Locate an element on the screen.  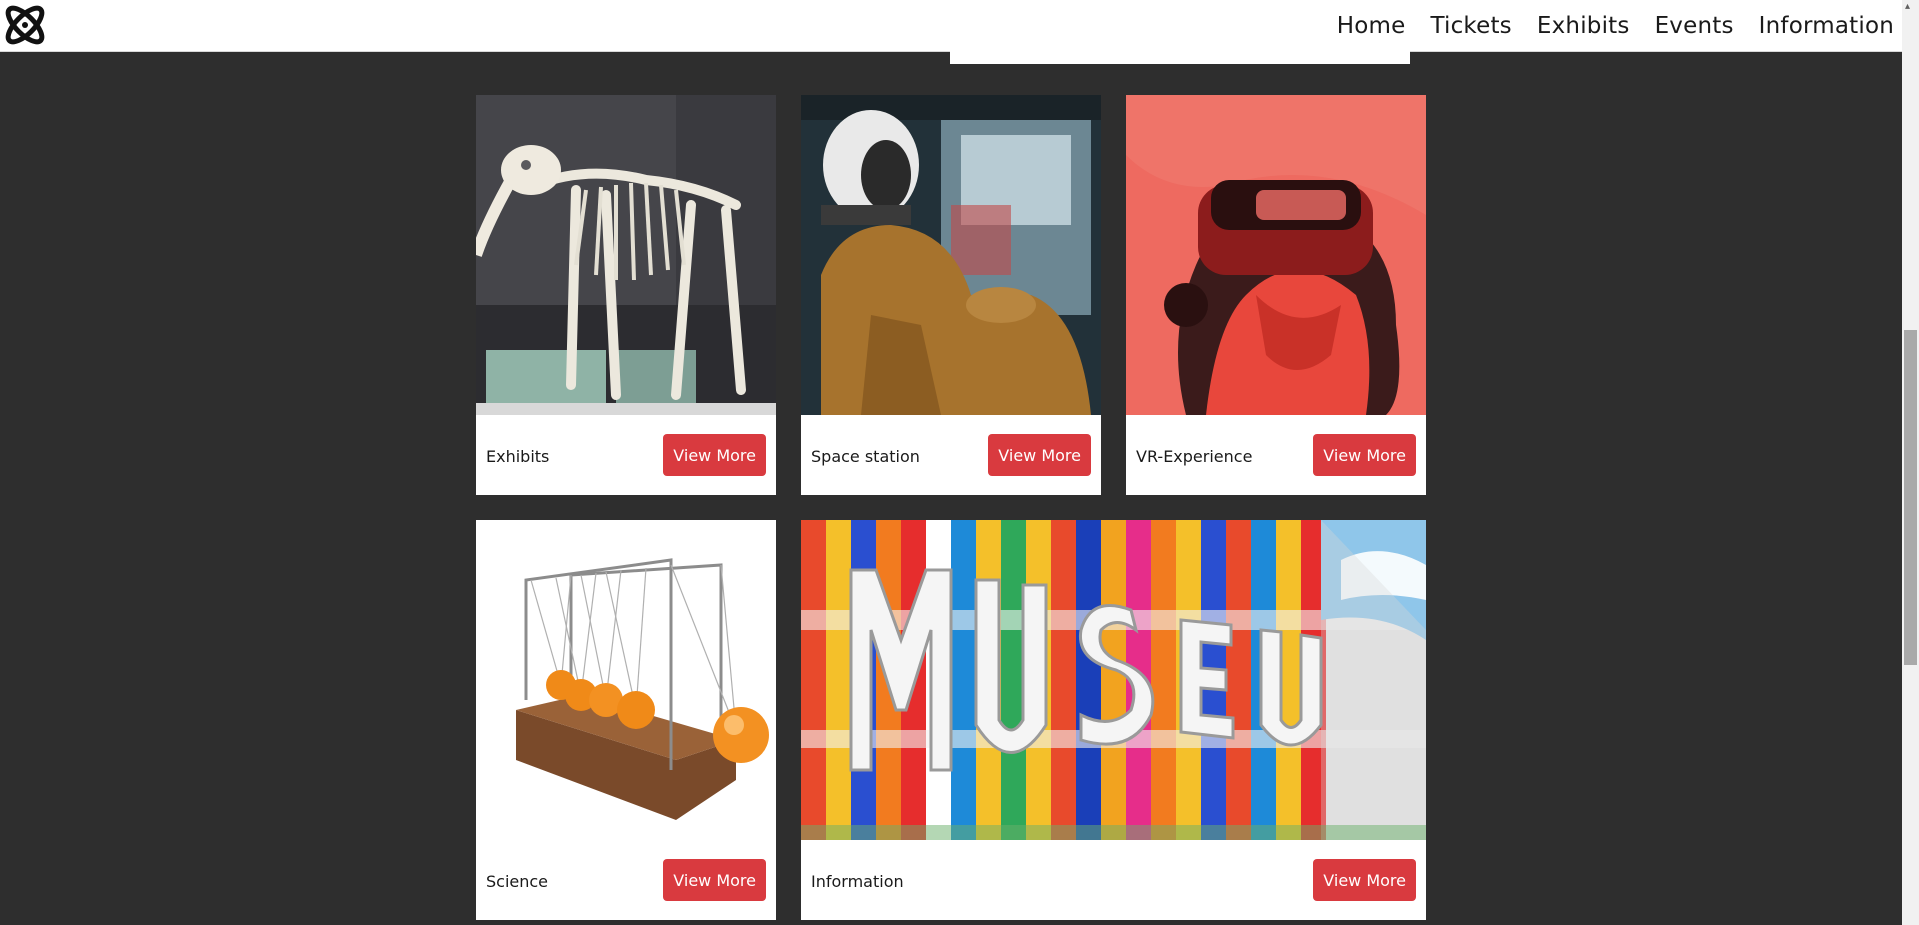
nav-events: Events is located at coordinates (1694, 26).